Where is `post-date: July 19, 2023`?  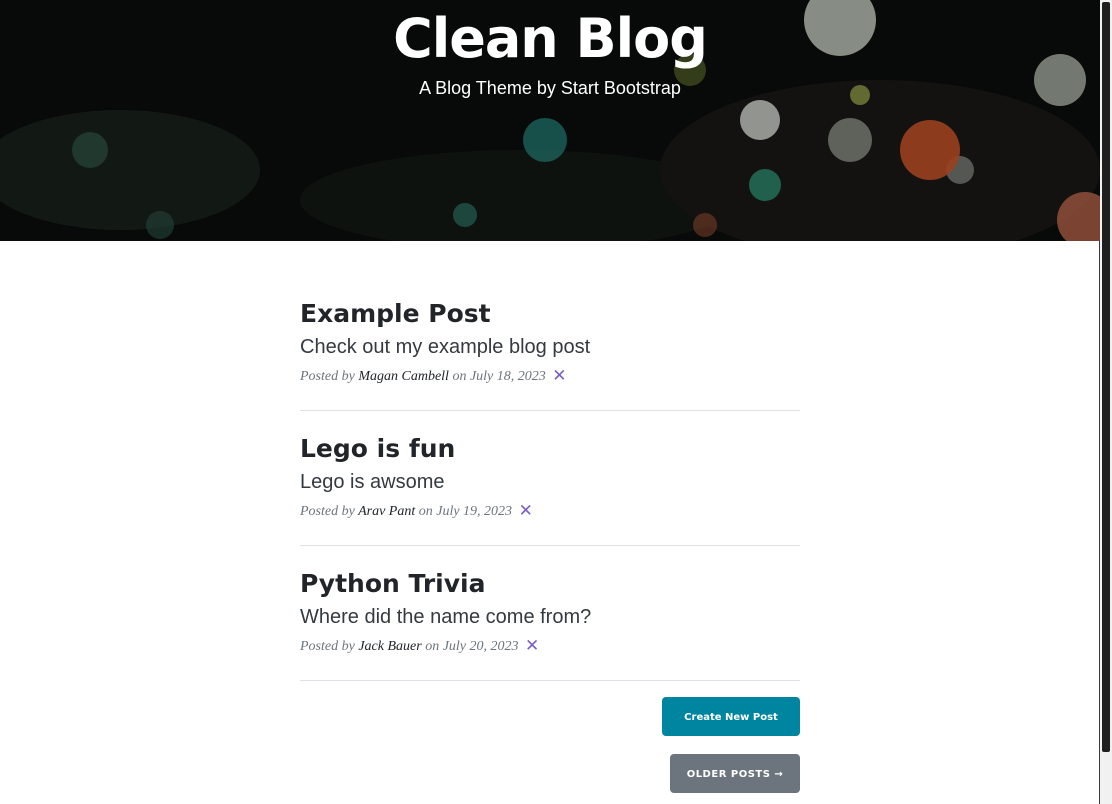
post-date: July 19, 2023 is located at coordinates (474, 511).